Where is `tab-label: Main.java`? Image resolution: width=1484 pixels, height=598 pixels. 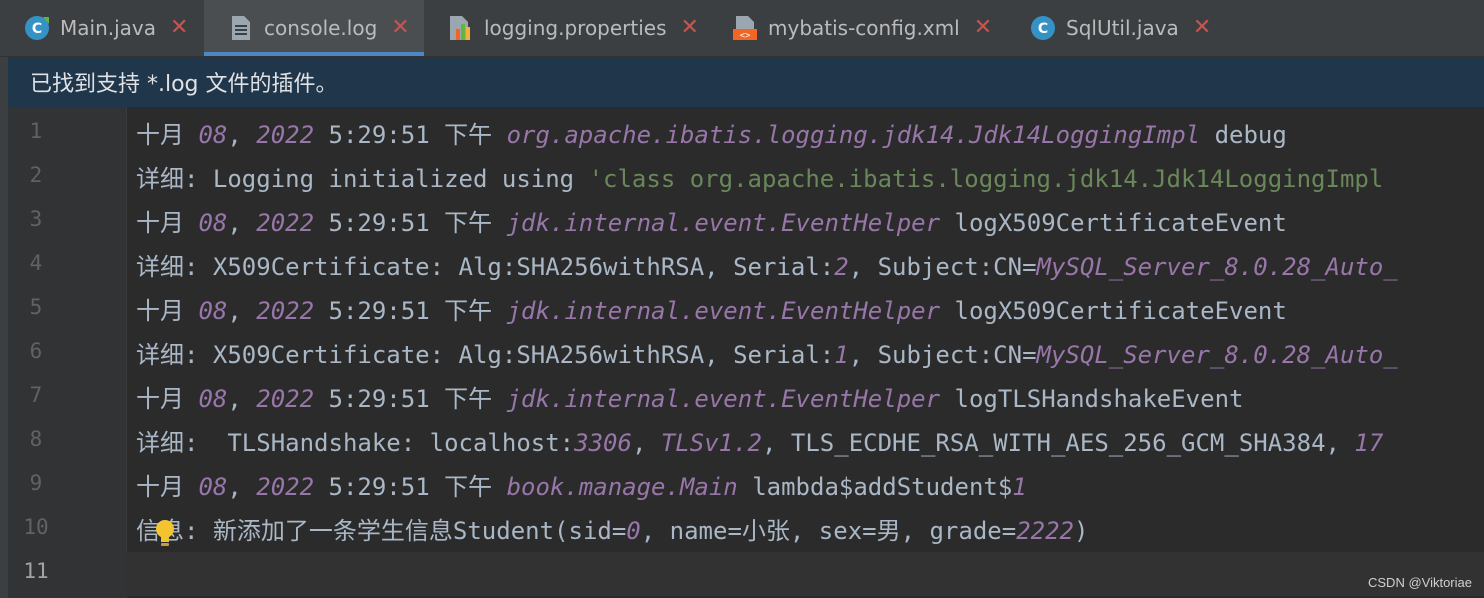 tab-label: Main.java is located at coordinates (108, 28).